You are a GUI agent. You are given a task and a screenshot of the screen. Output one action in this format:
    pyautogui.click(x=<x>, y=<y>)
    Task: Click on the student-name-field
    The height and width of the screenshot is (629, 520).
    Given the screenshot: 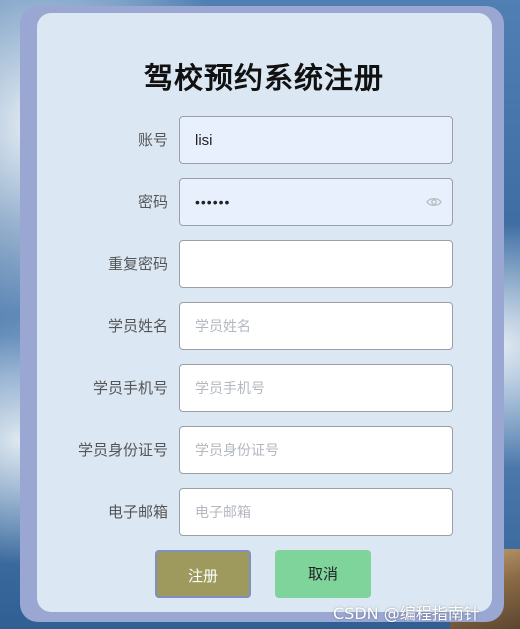 What is the action you would take?
    pyautogui.click(x=316, y=326)
    